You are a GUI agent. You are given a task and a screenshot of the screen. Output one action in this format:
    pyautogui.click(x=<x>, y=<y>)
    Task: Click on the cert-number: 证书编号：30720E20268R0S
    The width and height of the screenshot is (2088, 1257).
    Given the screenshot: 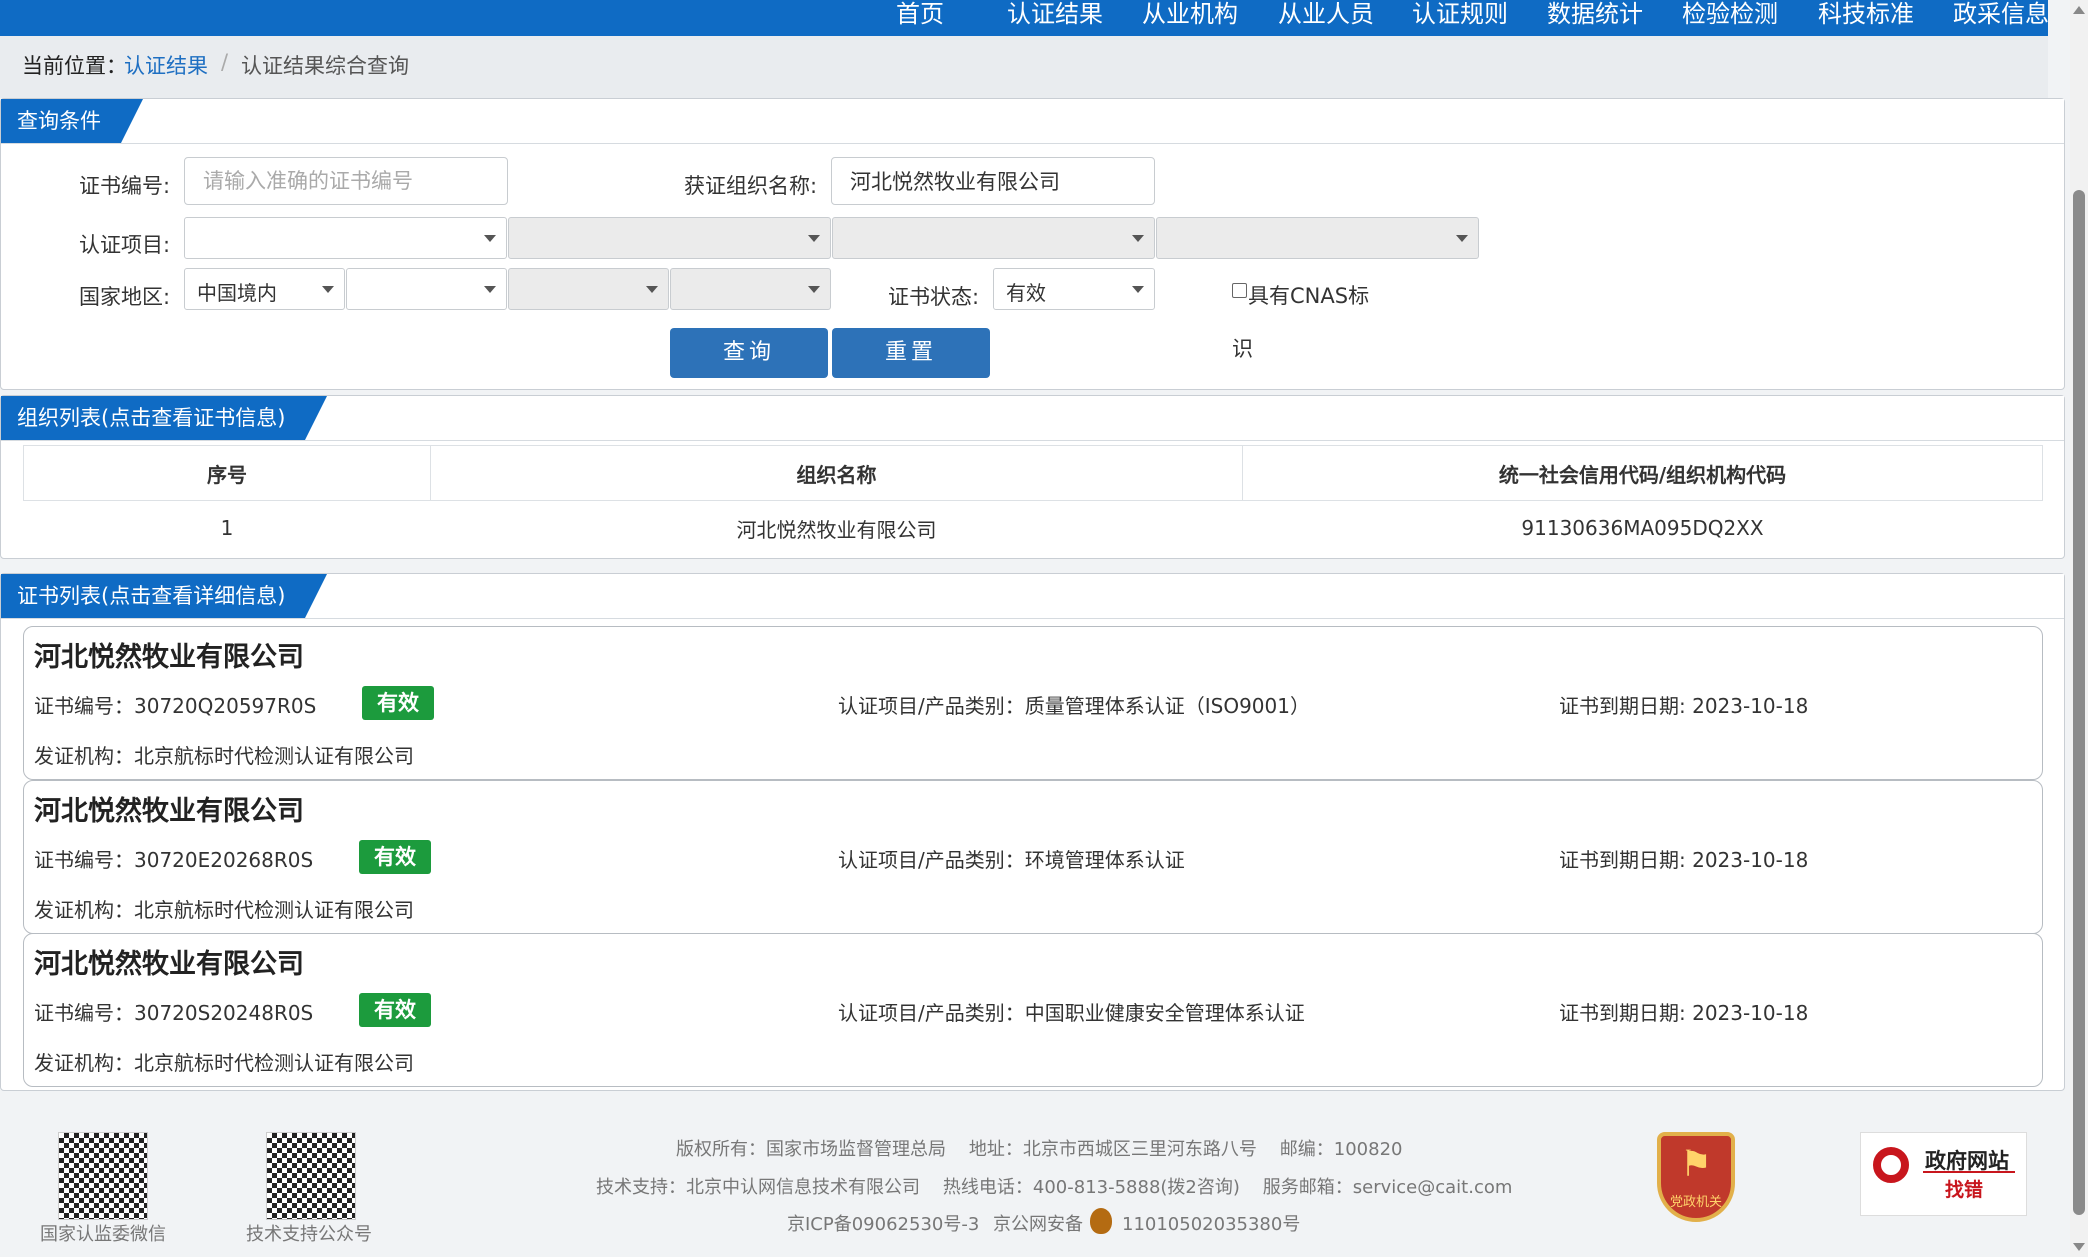 What is the action you would take?
    pyautogui.click(x=174, y=860)
    